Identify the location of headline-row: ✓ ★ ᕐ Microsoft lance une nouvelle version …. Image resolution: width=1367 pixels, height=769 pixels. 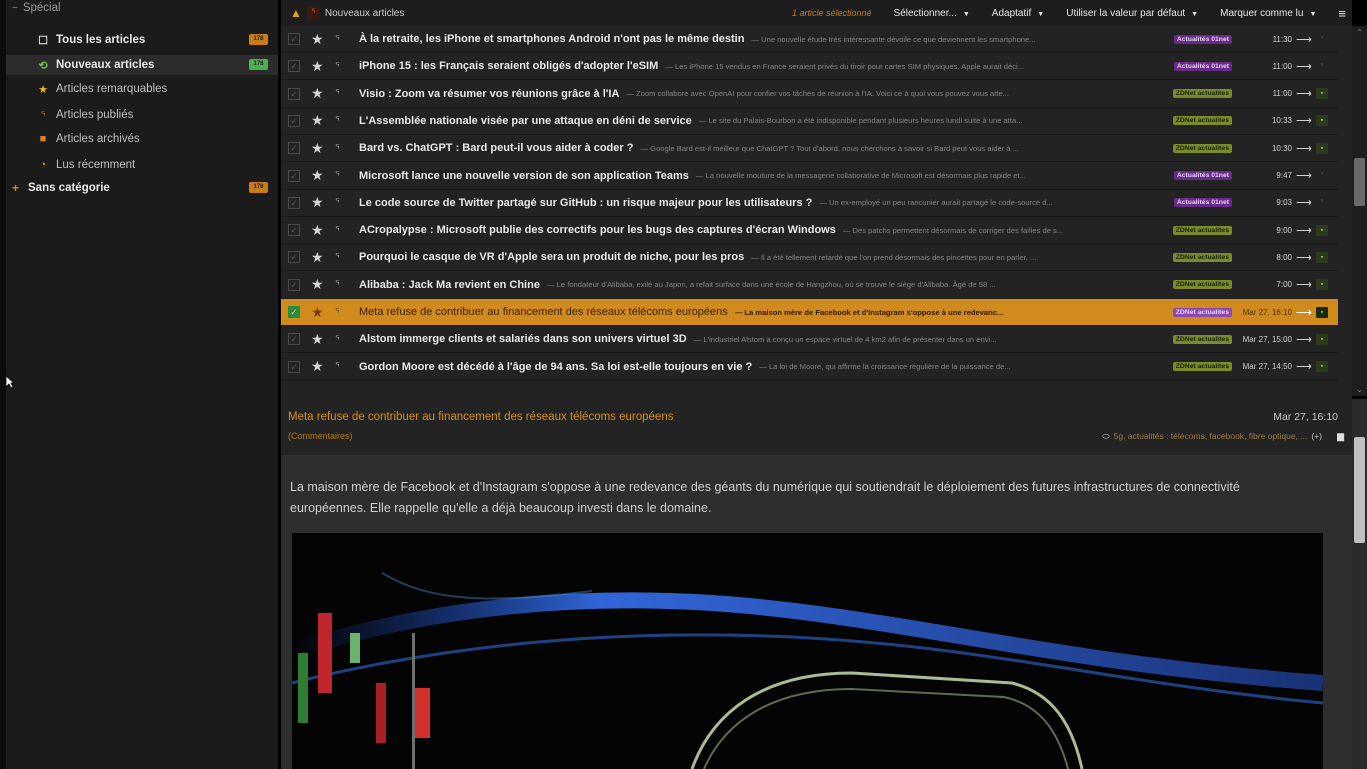
(809, 176).